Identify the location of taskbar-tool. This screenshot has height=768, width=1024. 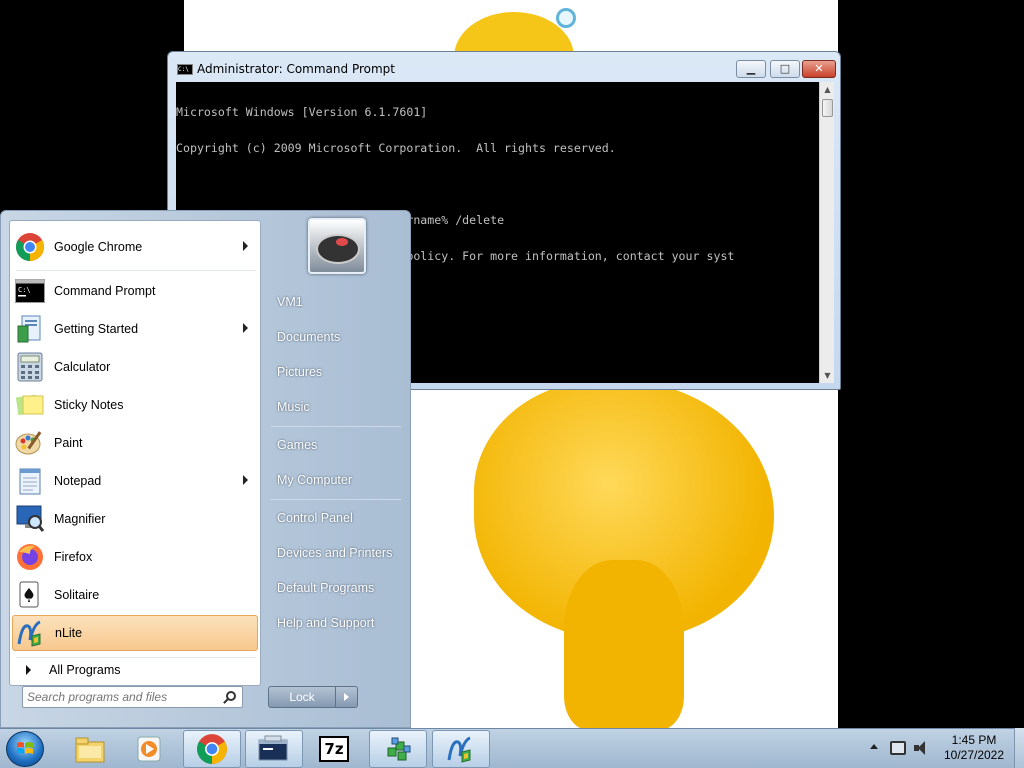
(398, 749).